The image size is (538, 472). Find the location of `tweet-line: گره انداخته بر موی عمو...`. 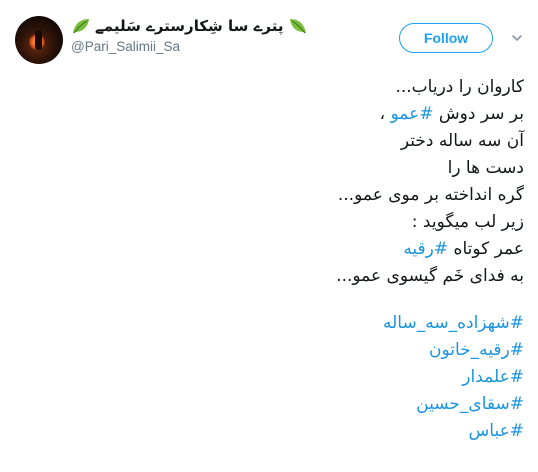

tweet-line: گره انداخته بر موی عمو... is located at coordinates (430, 195).